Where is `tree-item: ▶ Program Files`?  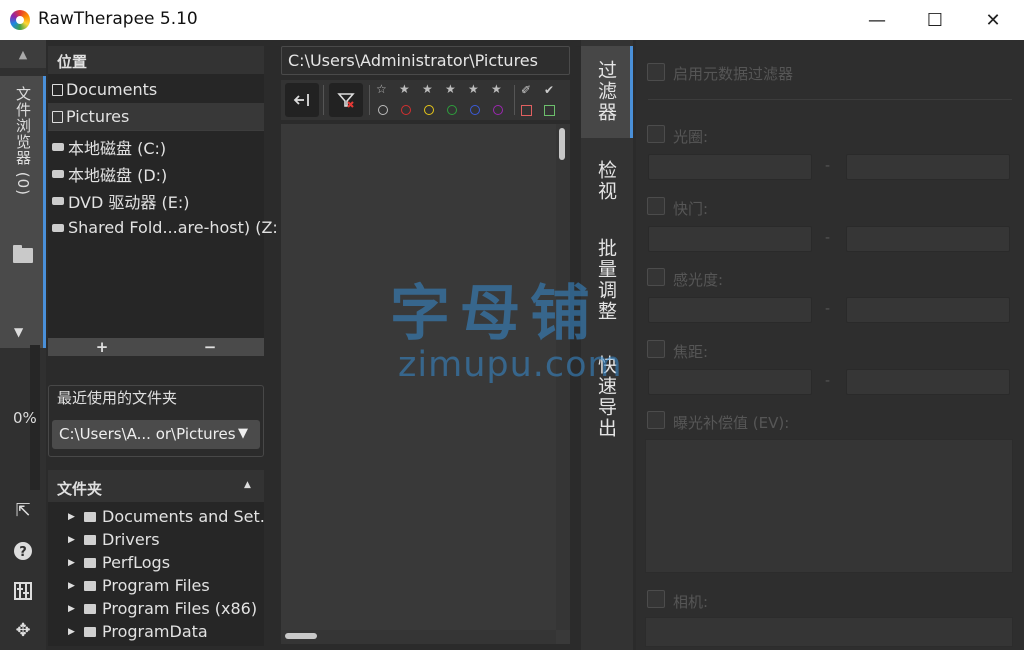
tree-item: ▶ Program Files is located at coordinates (156, 585).